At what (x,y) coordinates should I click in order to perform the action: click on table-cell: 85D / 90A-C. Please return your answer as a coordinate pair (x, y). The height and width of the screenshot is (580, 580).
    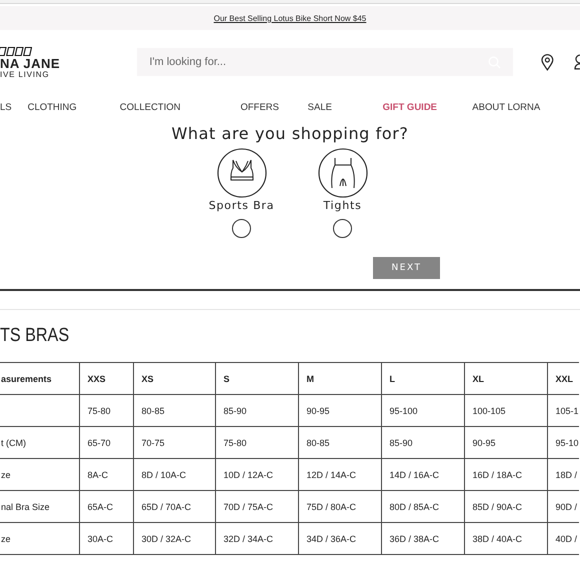
    Looking at the image, I should click on (497, 507).